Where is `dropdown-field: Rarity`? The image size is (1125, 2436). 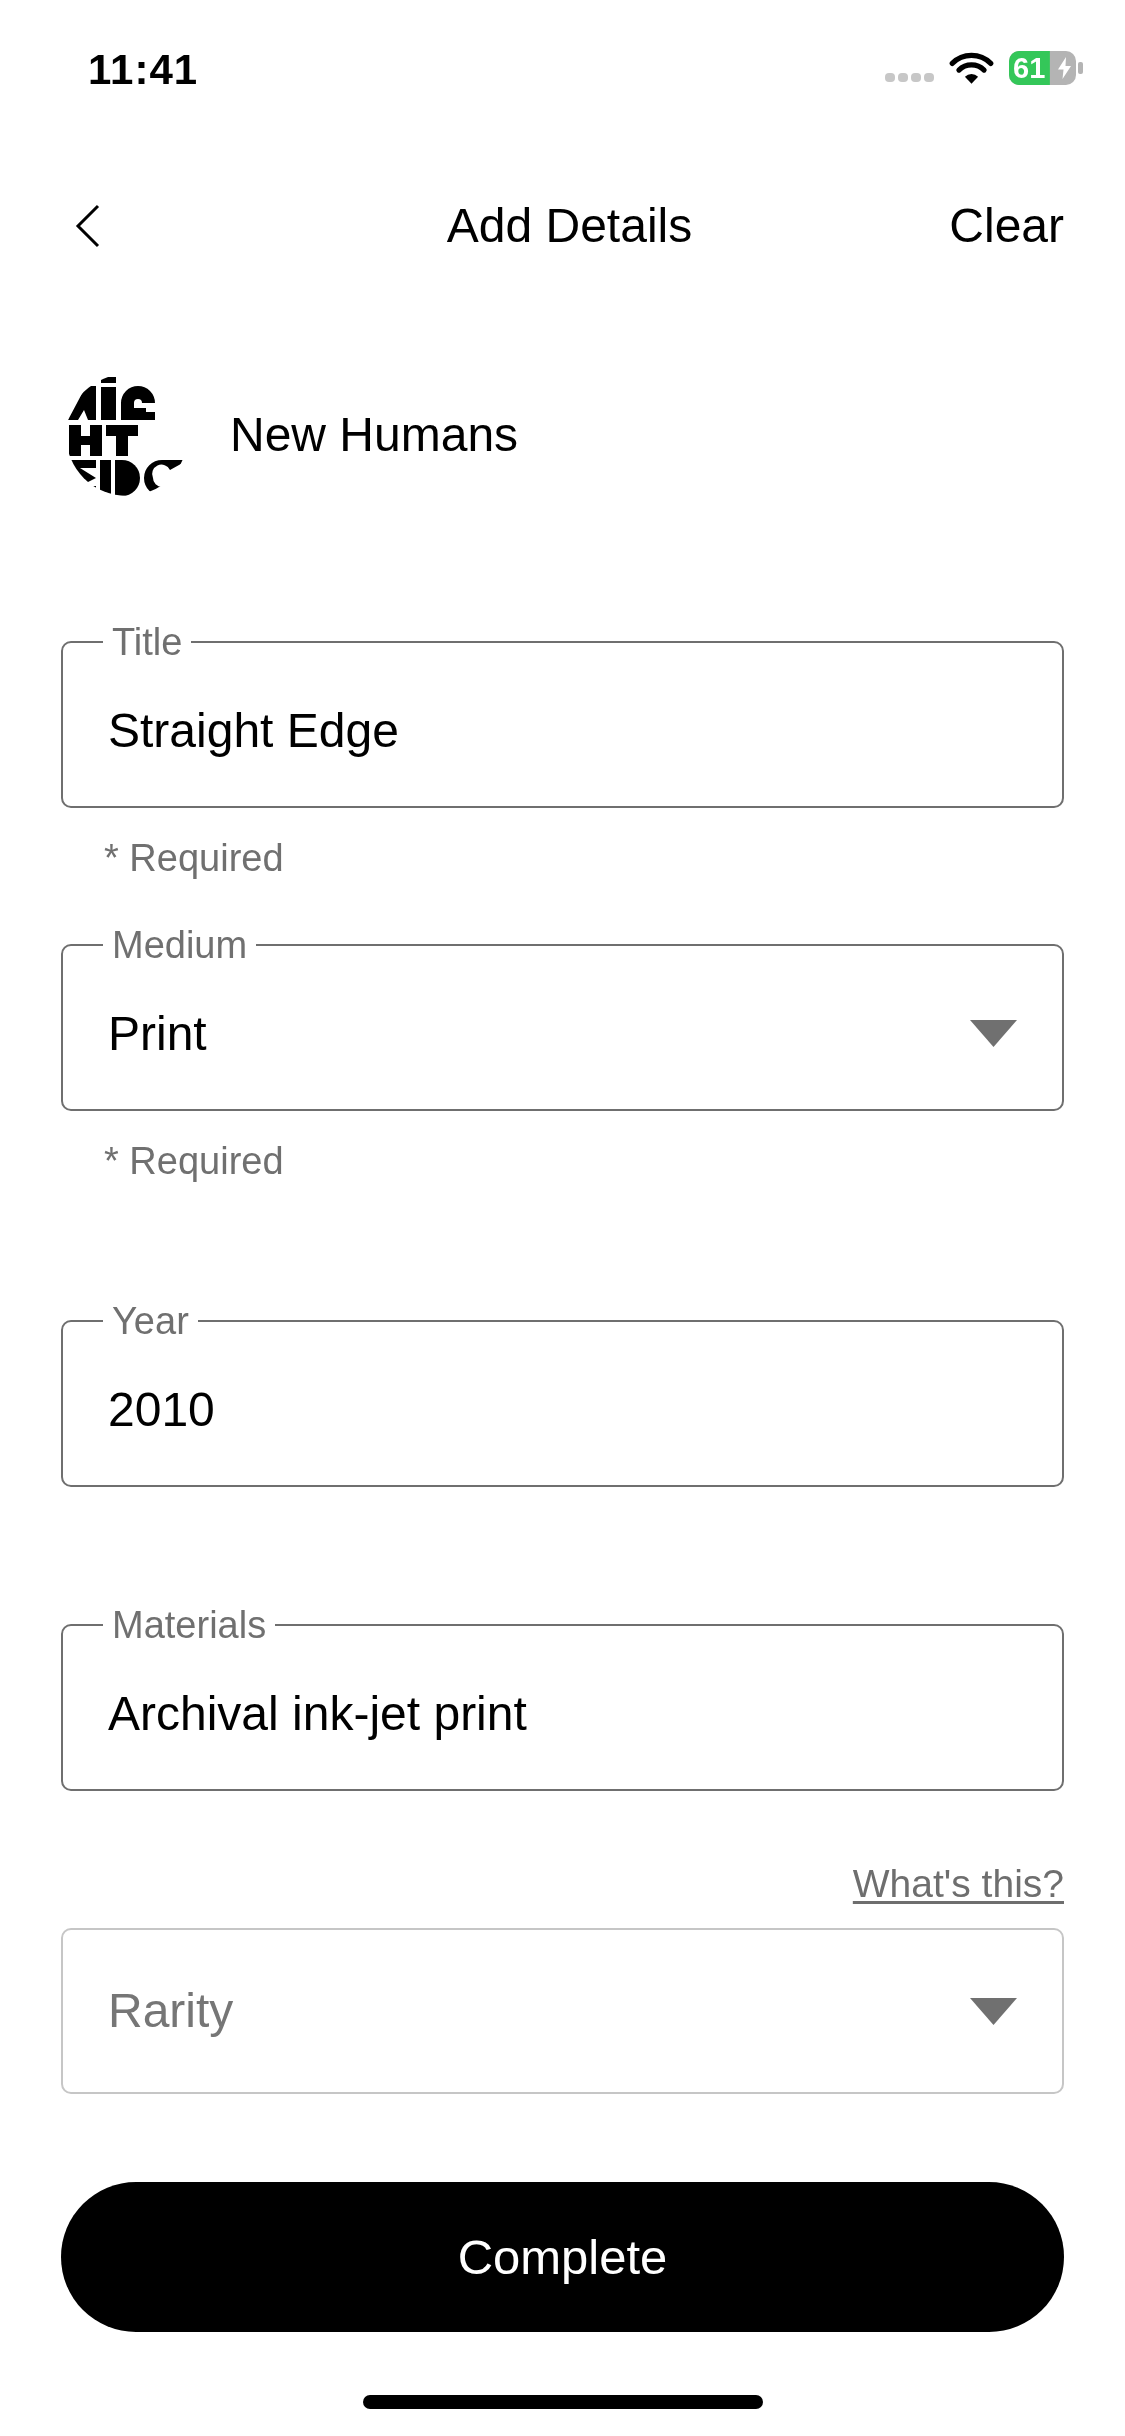 dropdown-field: Rarity is located at coordinates (562, 2011).